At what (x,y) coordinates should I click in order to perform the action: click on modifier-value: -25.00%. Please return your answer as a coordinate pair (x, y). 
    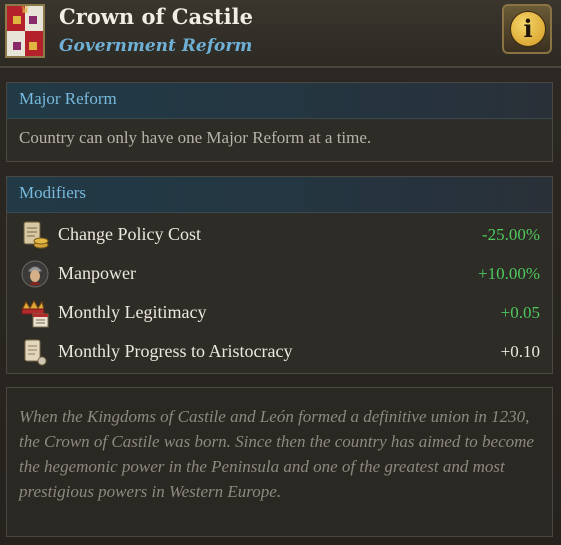
    Looking at the image, I should click on (510, 234).